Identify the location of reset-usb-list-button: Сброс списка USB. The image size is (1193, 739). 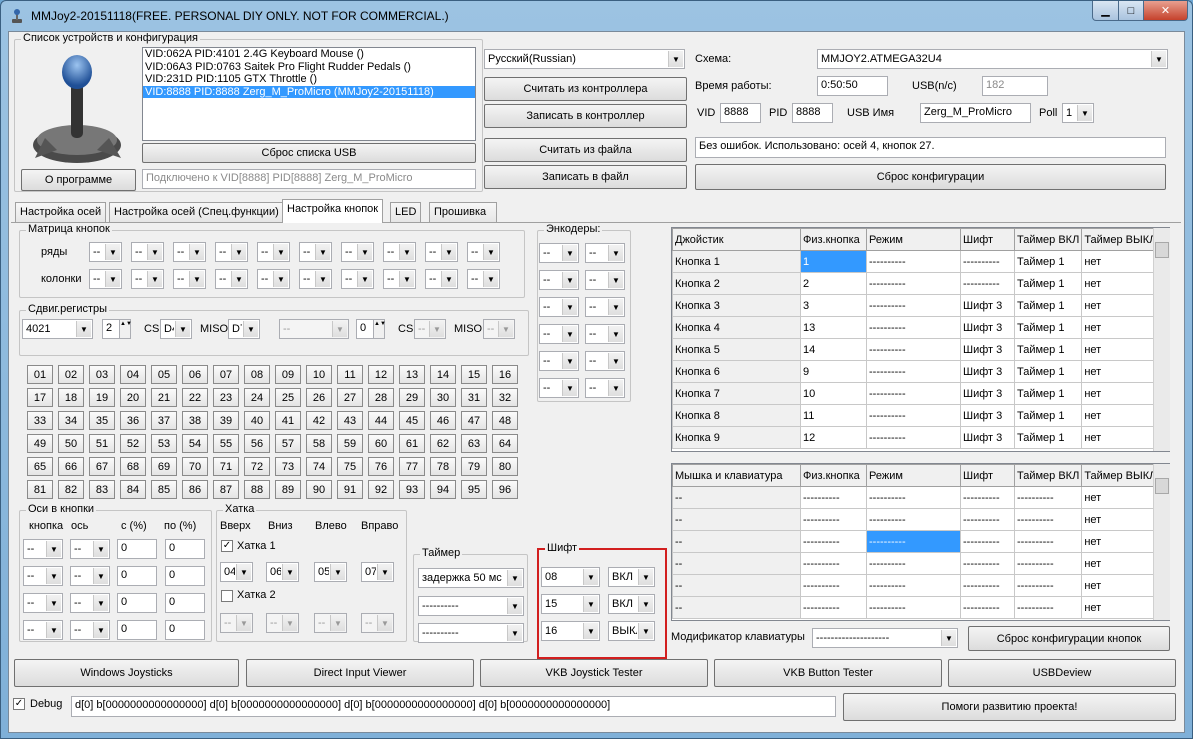
(309, 153).